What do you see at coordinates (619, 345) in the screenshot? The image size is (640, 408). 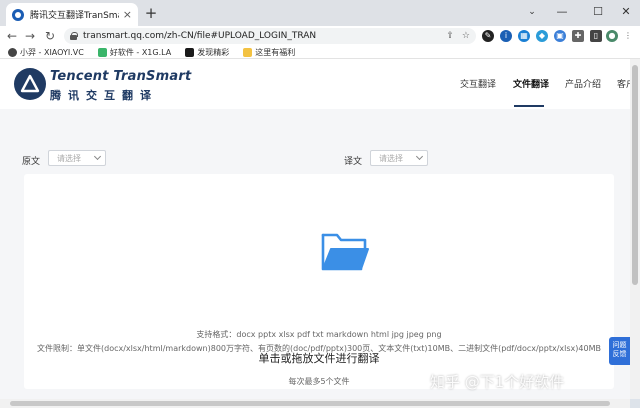 I see `feedback-label-line1: 问题` at bounding box center [619, 345].